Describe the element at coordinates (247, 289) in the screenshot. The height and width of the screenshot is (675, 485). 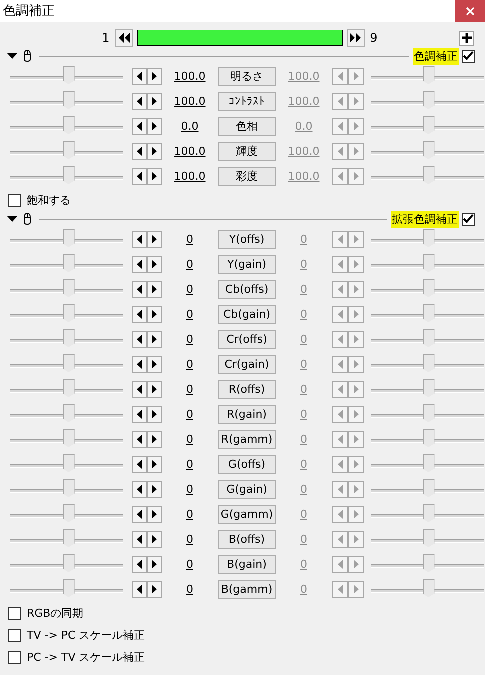
I see `parameter-button: Cb(offs)` at that location.